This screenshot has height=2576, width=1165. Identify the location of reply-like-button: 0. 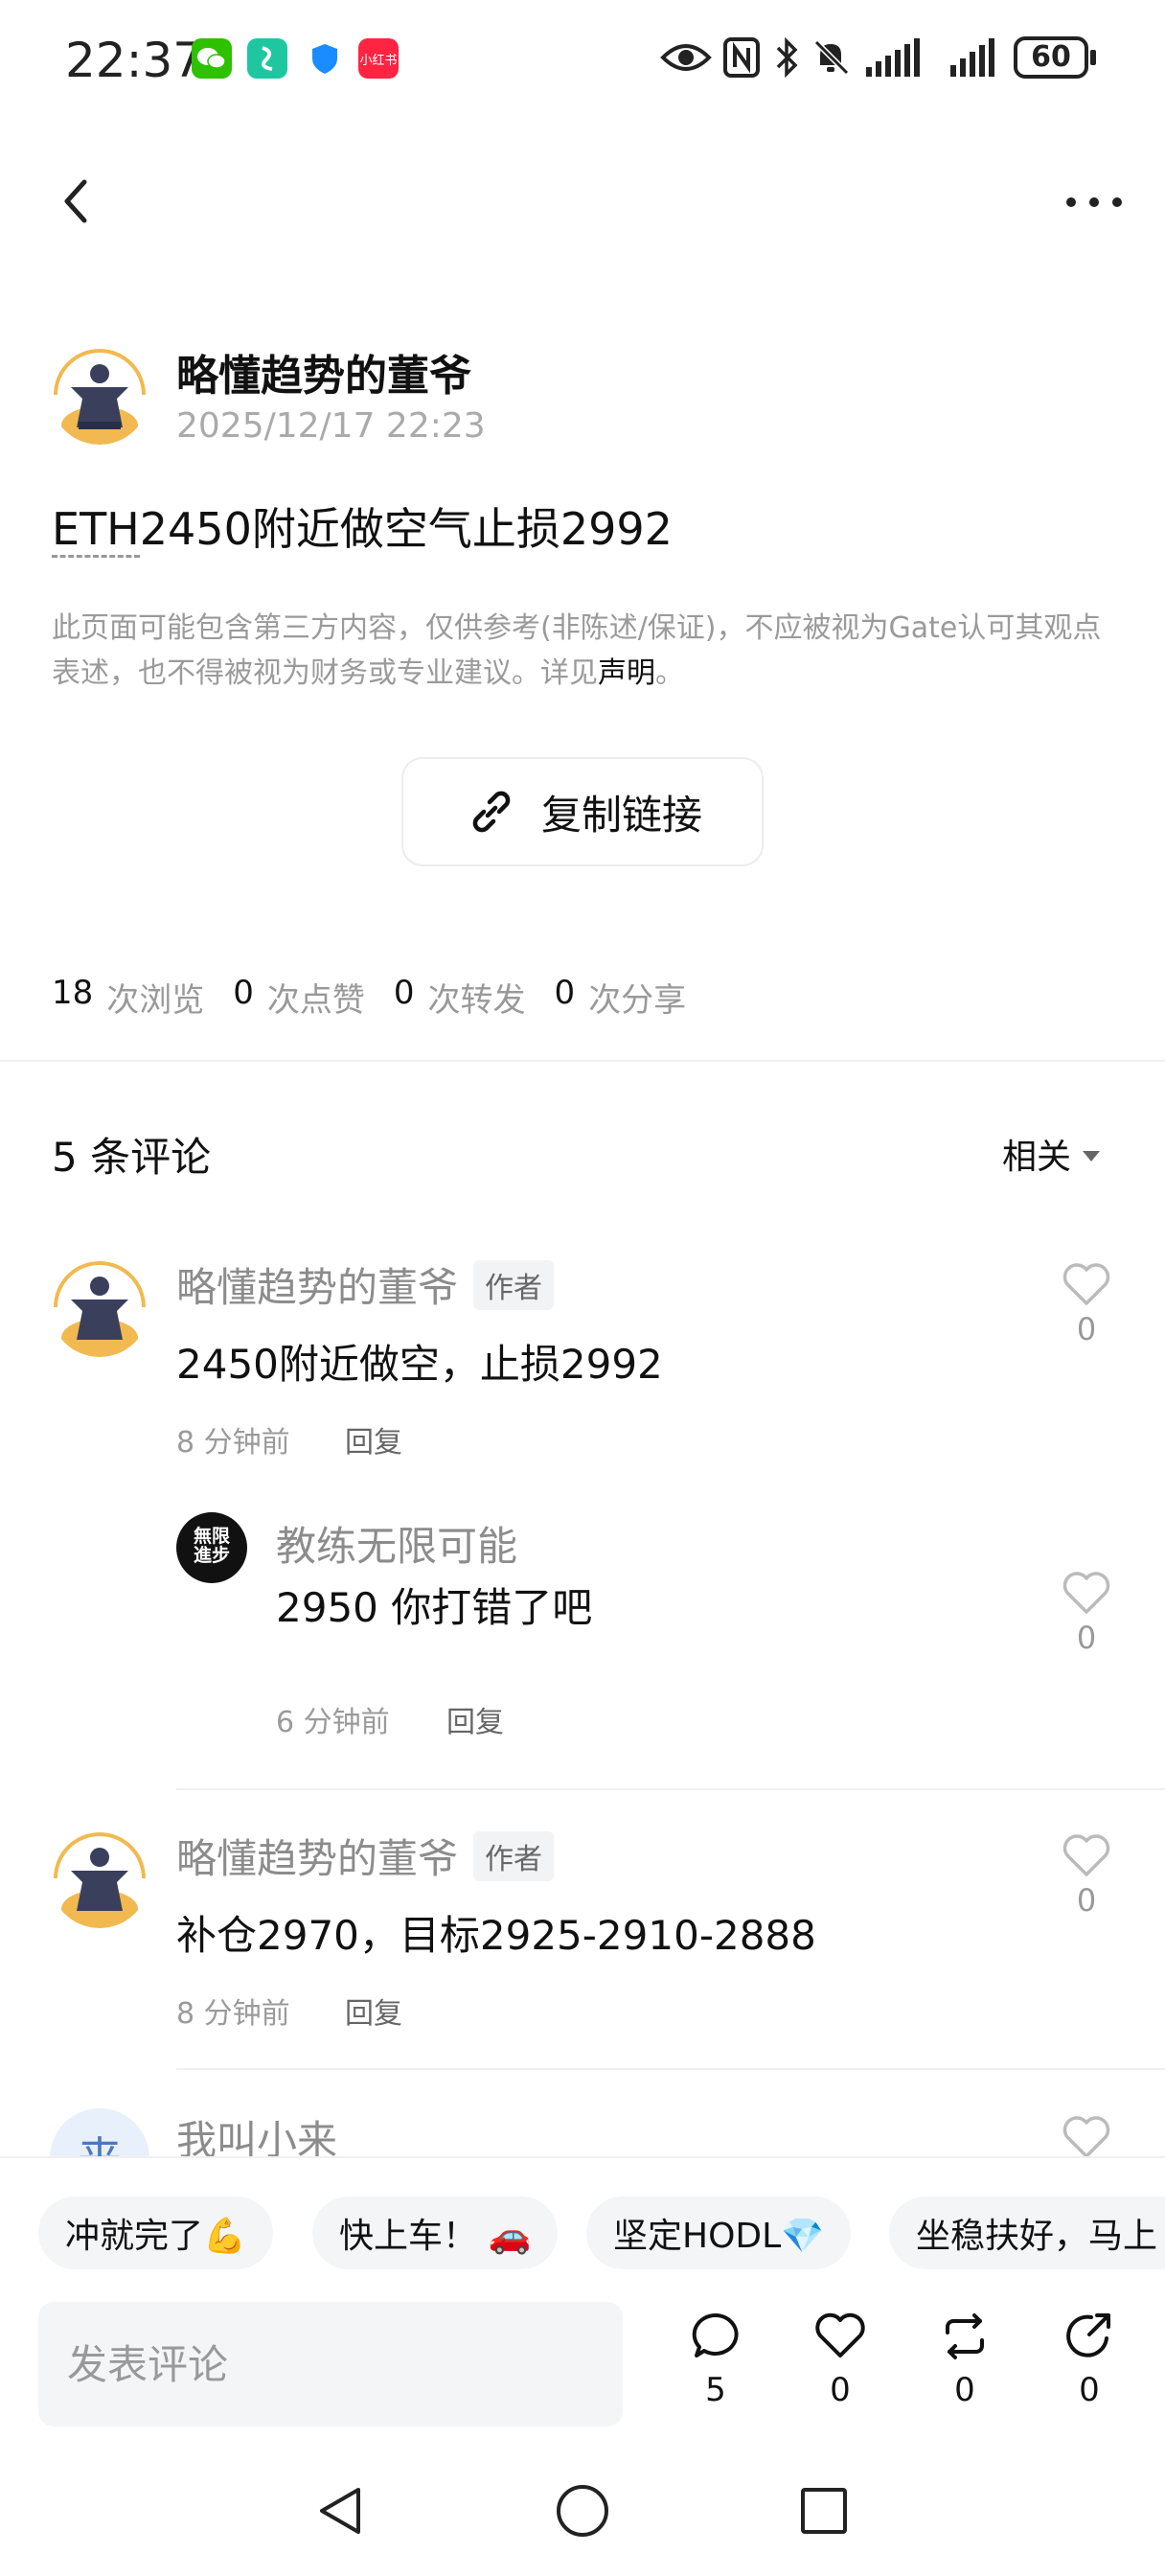
(1087, 1613).